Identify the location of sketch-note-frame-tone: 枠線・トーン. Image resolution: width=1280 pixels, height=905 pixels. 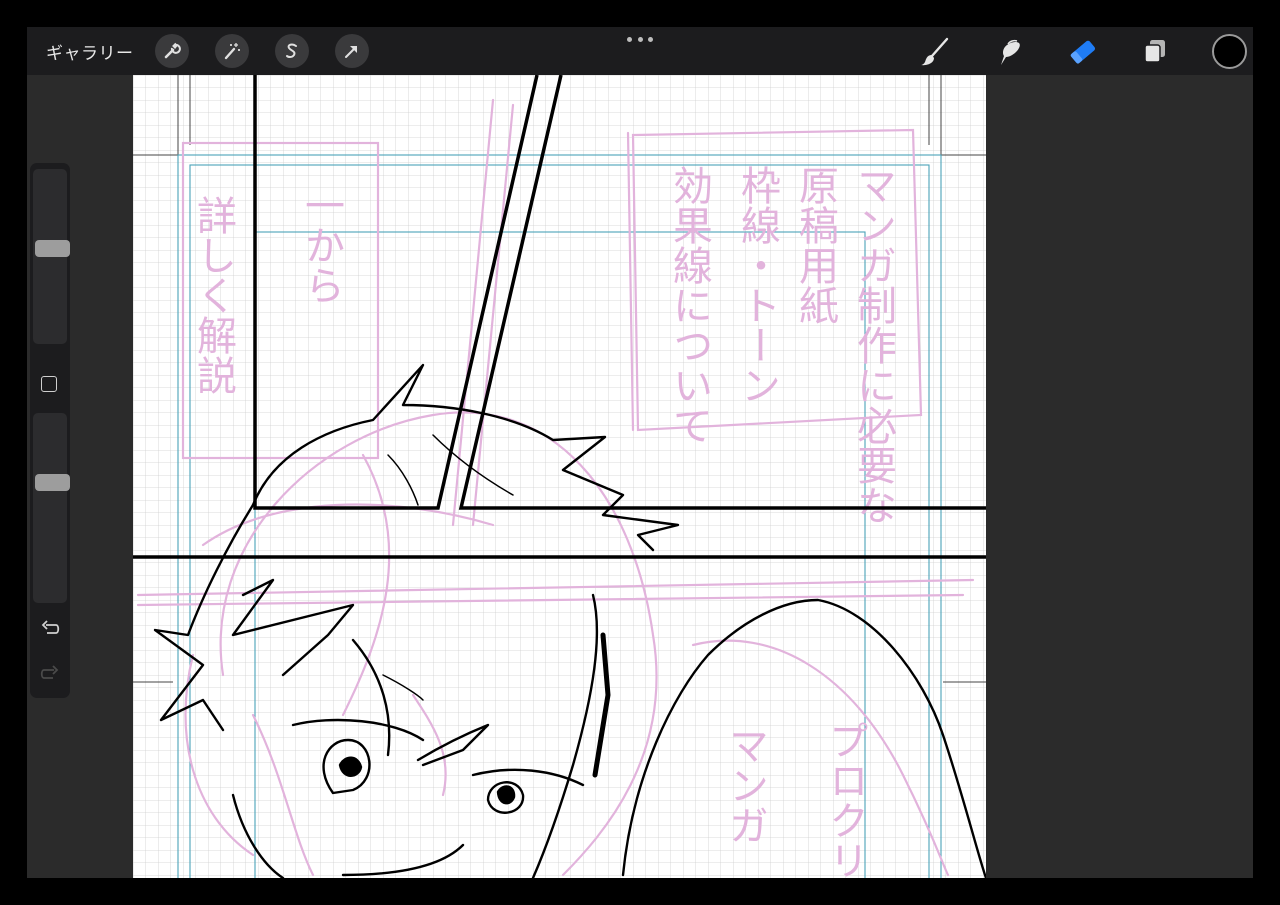
(757, 285).